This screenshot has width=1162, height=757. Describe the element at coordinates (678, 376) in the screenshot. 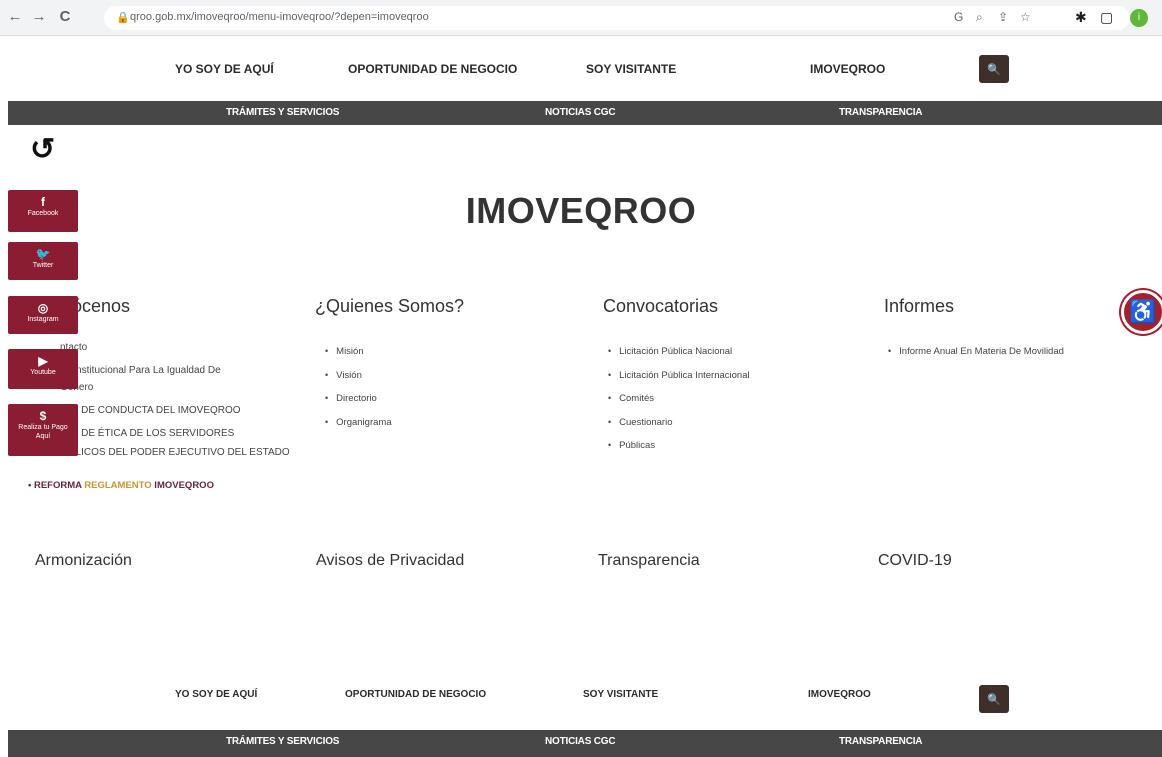

I see `list-item: Licitación Pública Internacional` at that location.